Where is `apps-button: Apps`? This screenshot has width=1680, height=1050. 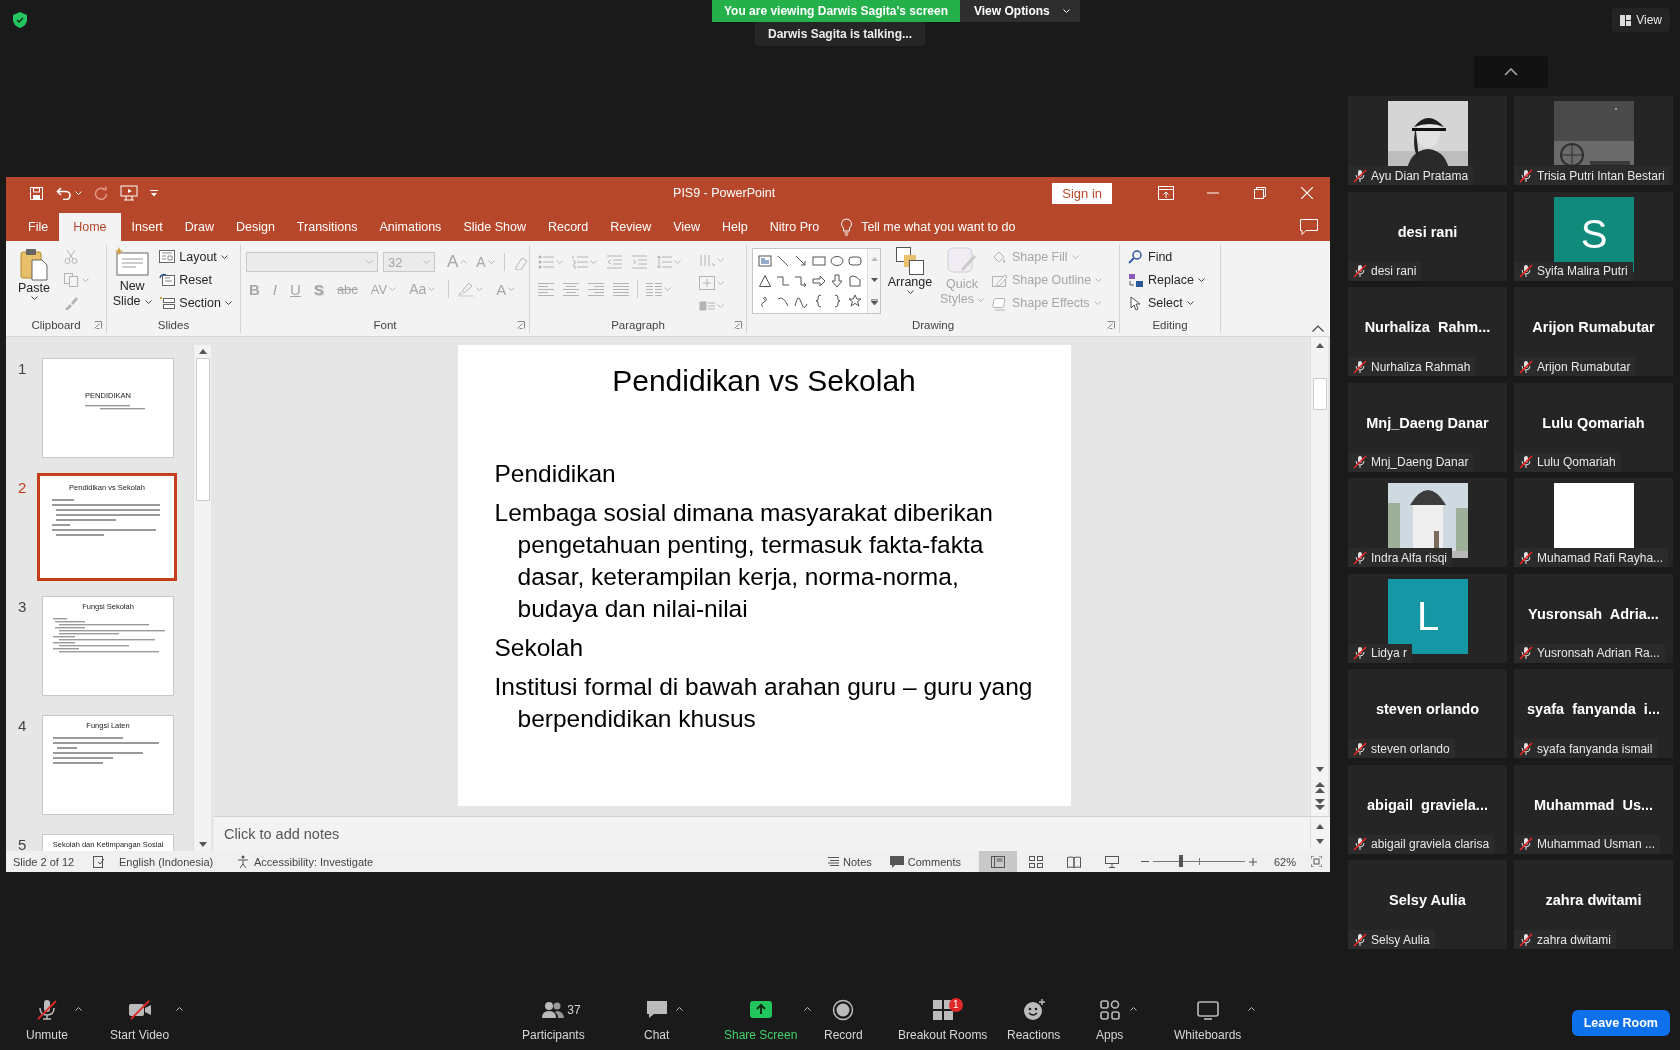
apps-button: Apps is located at coordinates (1110, 1020).